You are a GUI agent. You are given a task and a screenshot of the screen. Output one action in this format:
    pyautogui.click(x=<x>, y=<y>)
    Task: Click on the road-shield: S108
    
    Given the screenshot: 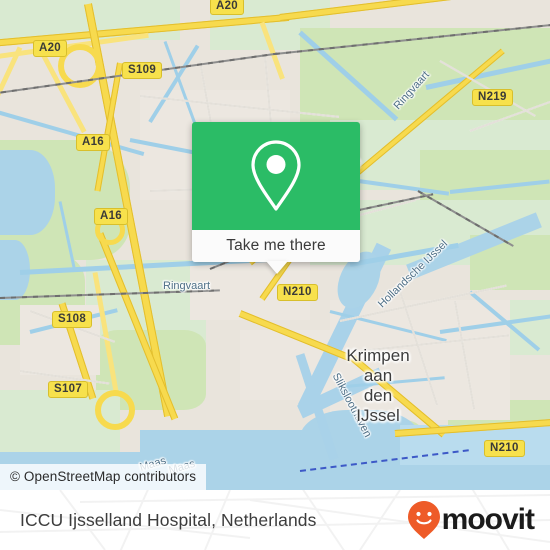 What is the action you would take?
    pyautogui.click(x=72, y=319)
    